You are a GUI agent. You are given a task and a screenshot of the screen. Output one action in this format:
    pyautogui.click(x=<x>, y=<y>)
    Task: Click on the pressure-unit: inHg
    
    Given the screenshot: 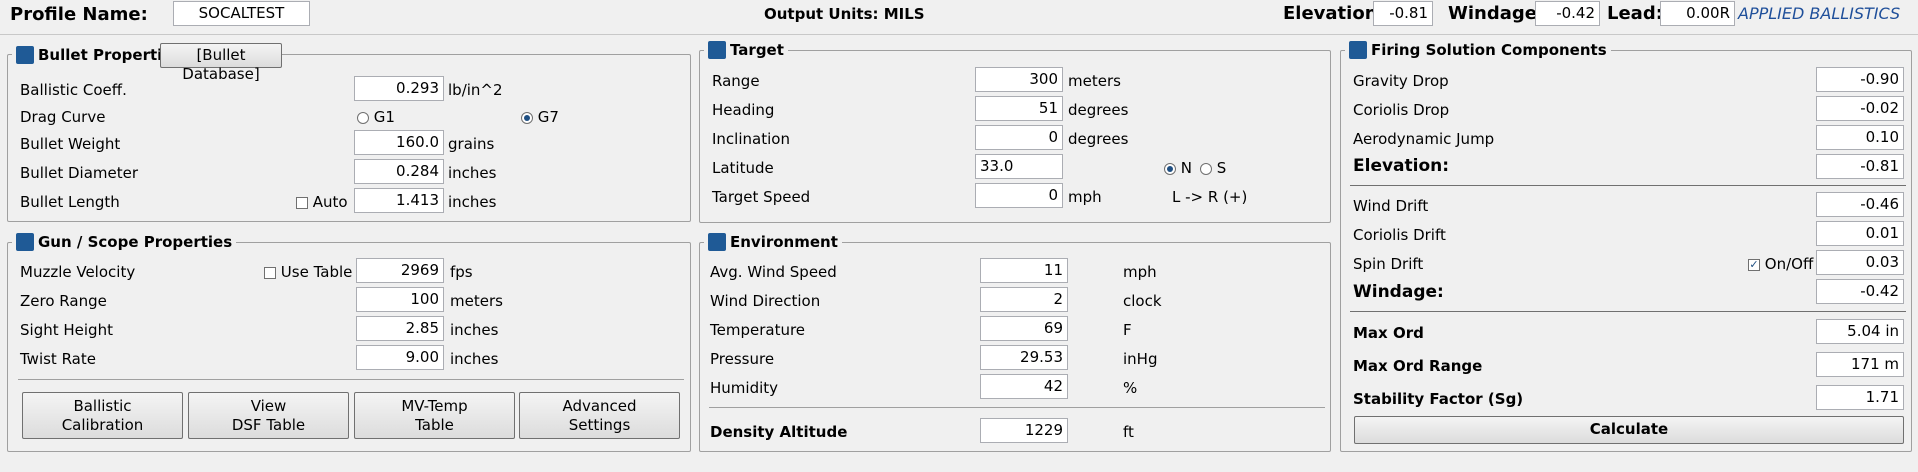 What is the action you would take?
    pyautogui.click(x=1140, y=359)
    